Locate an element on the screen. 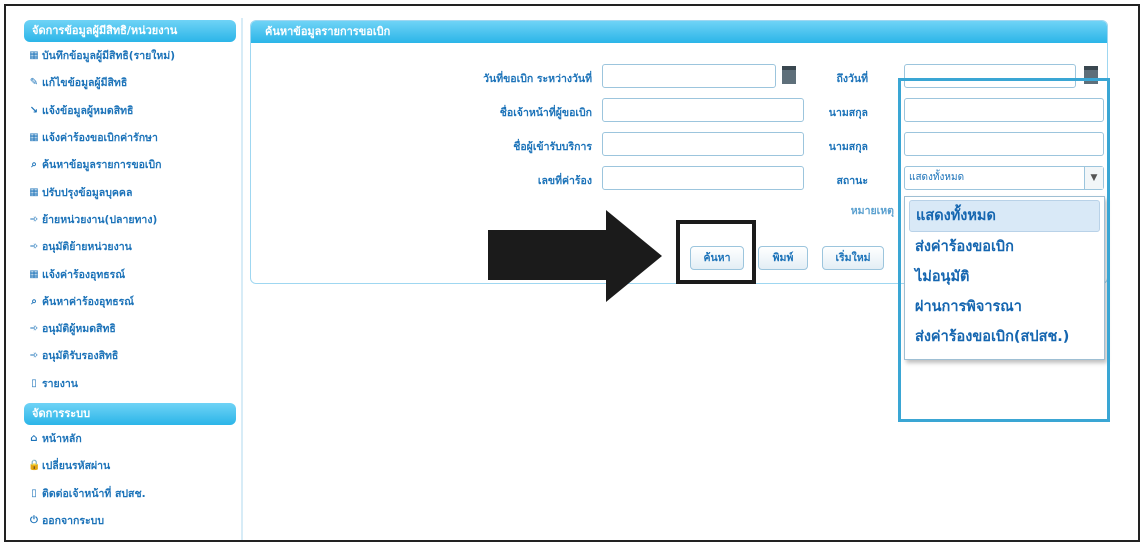  home-icon: ⌂ is located at coordinates (34, 438).